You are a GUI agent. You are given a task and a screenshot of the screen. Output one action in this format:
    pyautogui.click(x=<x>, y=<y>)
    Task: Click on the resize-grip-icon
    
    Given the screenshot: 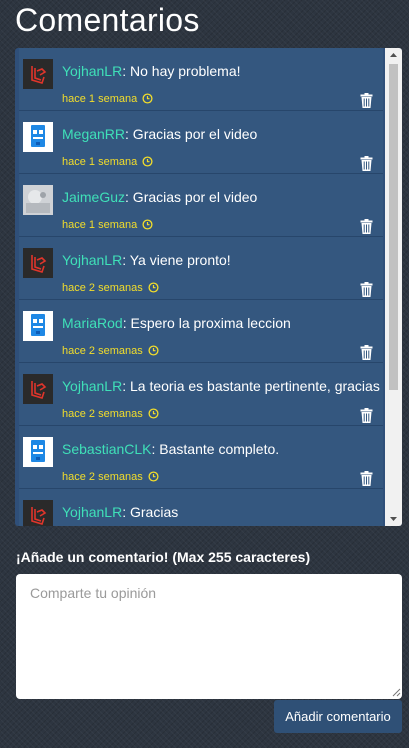 What is the action you would take?
    pyautogui.click(x=396, y=692)
    